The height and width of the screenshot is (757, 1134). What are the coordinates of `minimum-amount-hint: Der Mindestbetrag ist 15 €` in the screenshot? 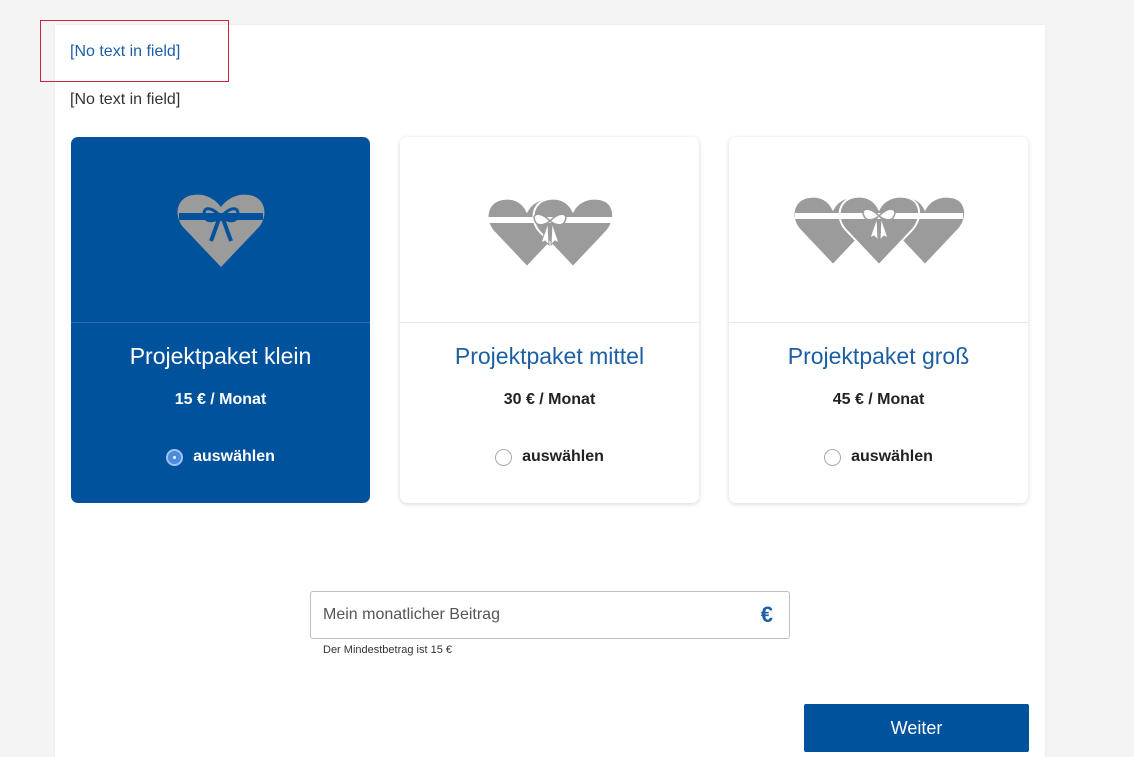 It's located at (388, 650).